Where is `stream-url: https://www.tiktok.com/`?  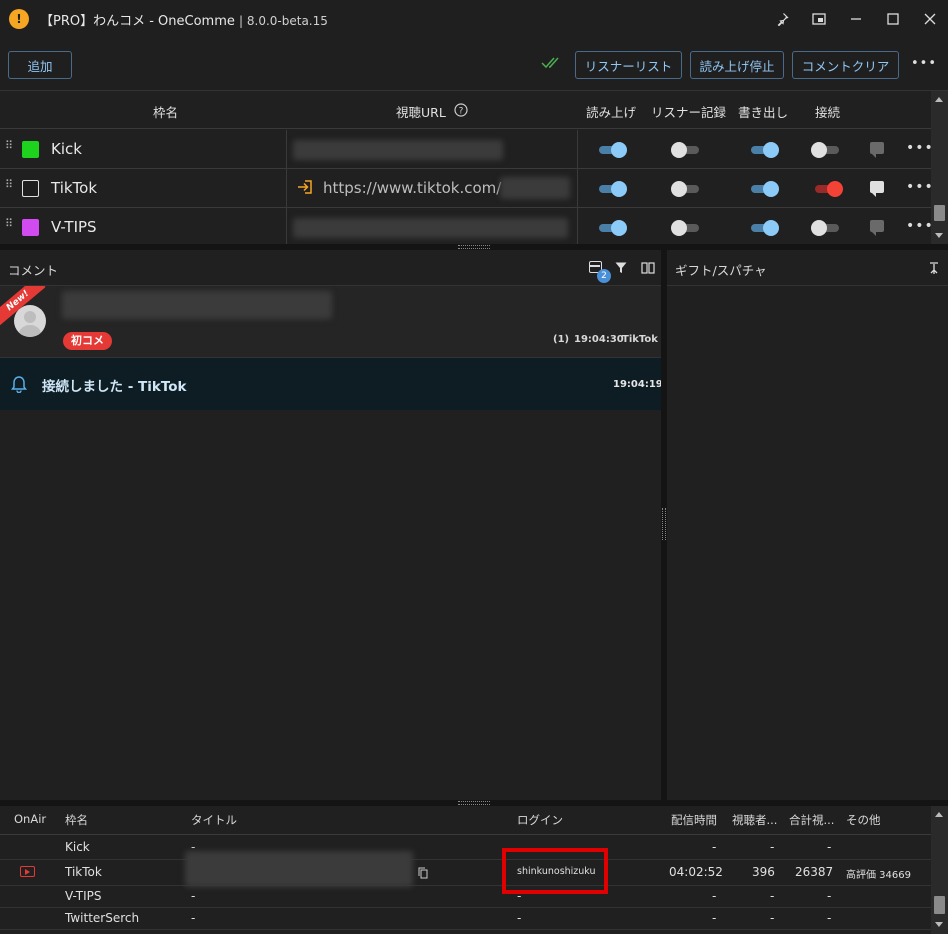 stream-url: https://www.tiktok.com/ is located at coordinates (412, 188).